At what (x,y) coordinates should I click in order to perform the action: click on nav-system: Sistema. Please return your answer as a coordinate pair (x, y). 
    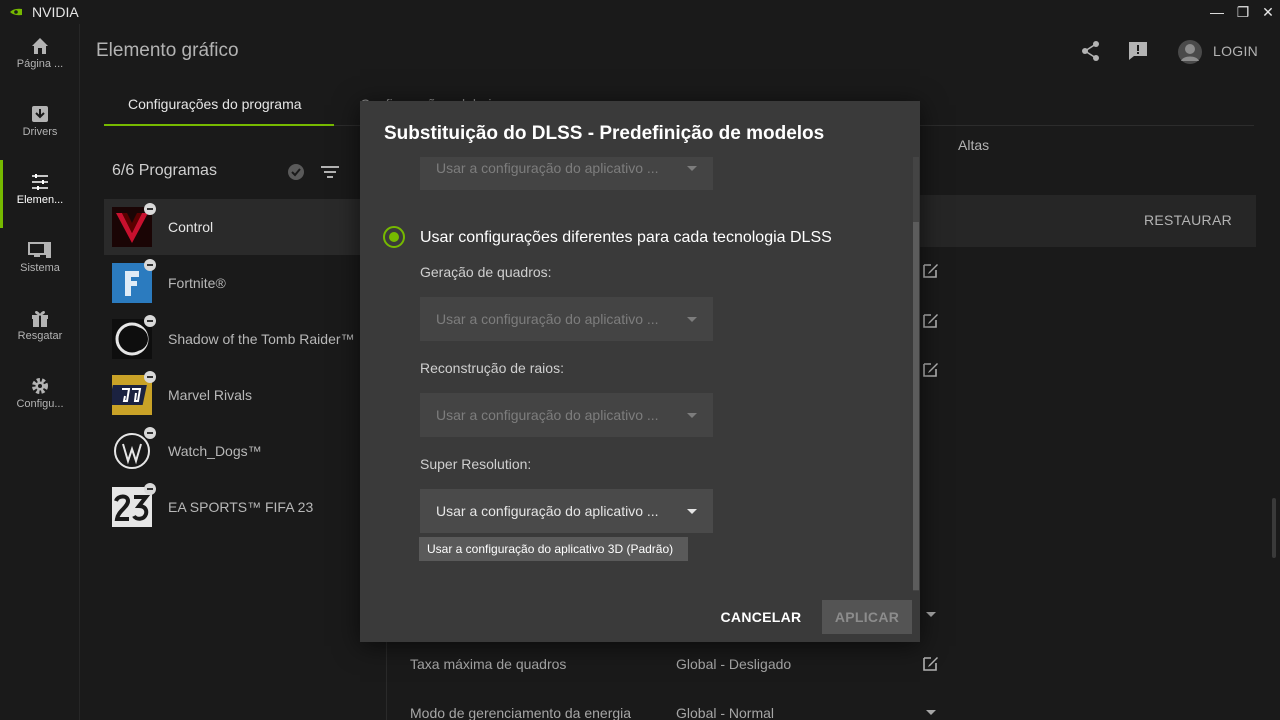
    Looking at the image, I should click on (40, 262).